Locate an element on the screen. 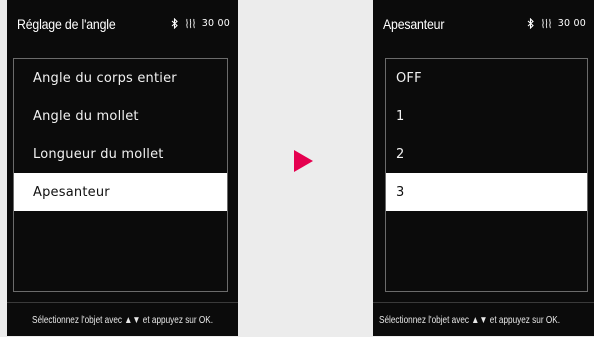 Image resolution: width=594 pixels, height=337 pixels. screen-title: Apesanteur is located at coordinates (414, 24).